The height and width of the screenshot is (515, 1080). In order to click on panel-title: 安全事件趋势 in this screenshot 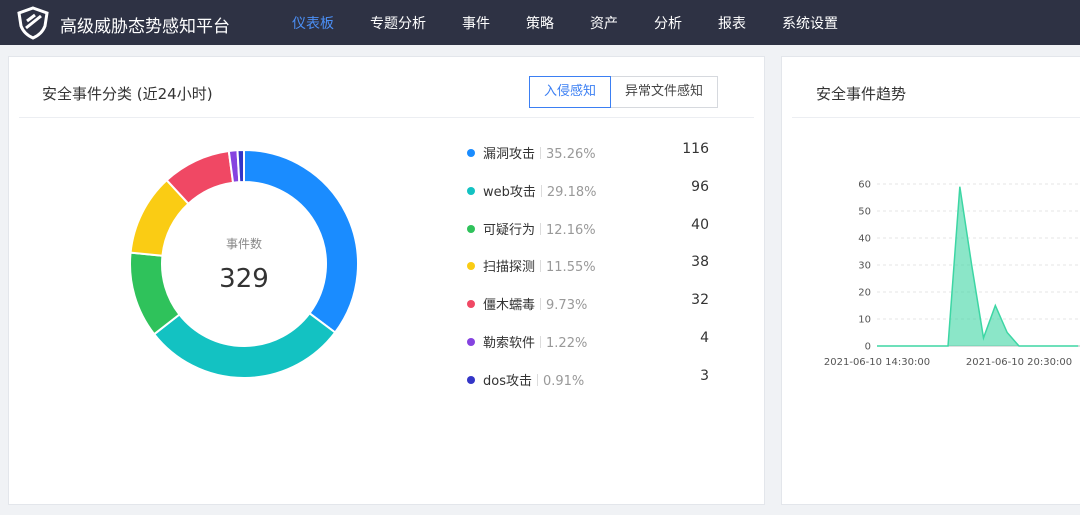, I will do `click(861, 94)`.